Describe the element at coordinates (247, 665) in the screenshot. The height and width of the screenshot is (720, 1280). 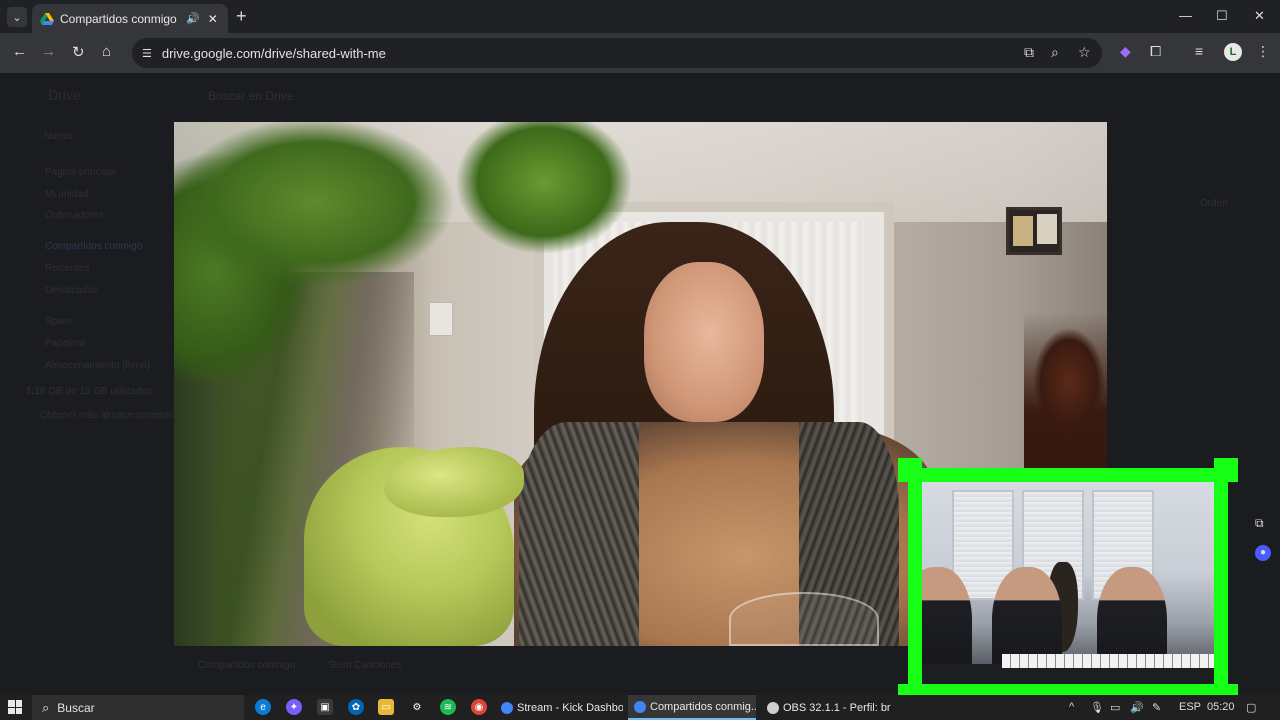
I see `breadcrumb-shared: Compartidos conmigo` at that location.